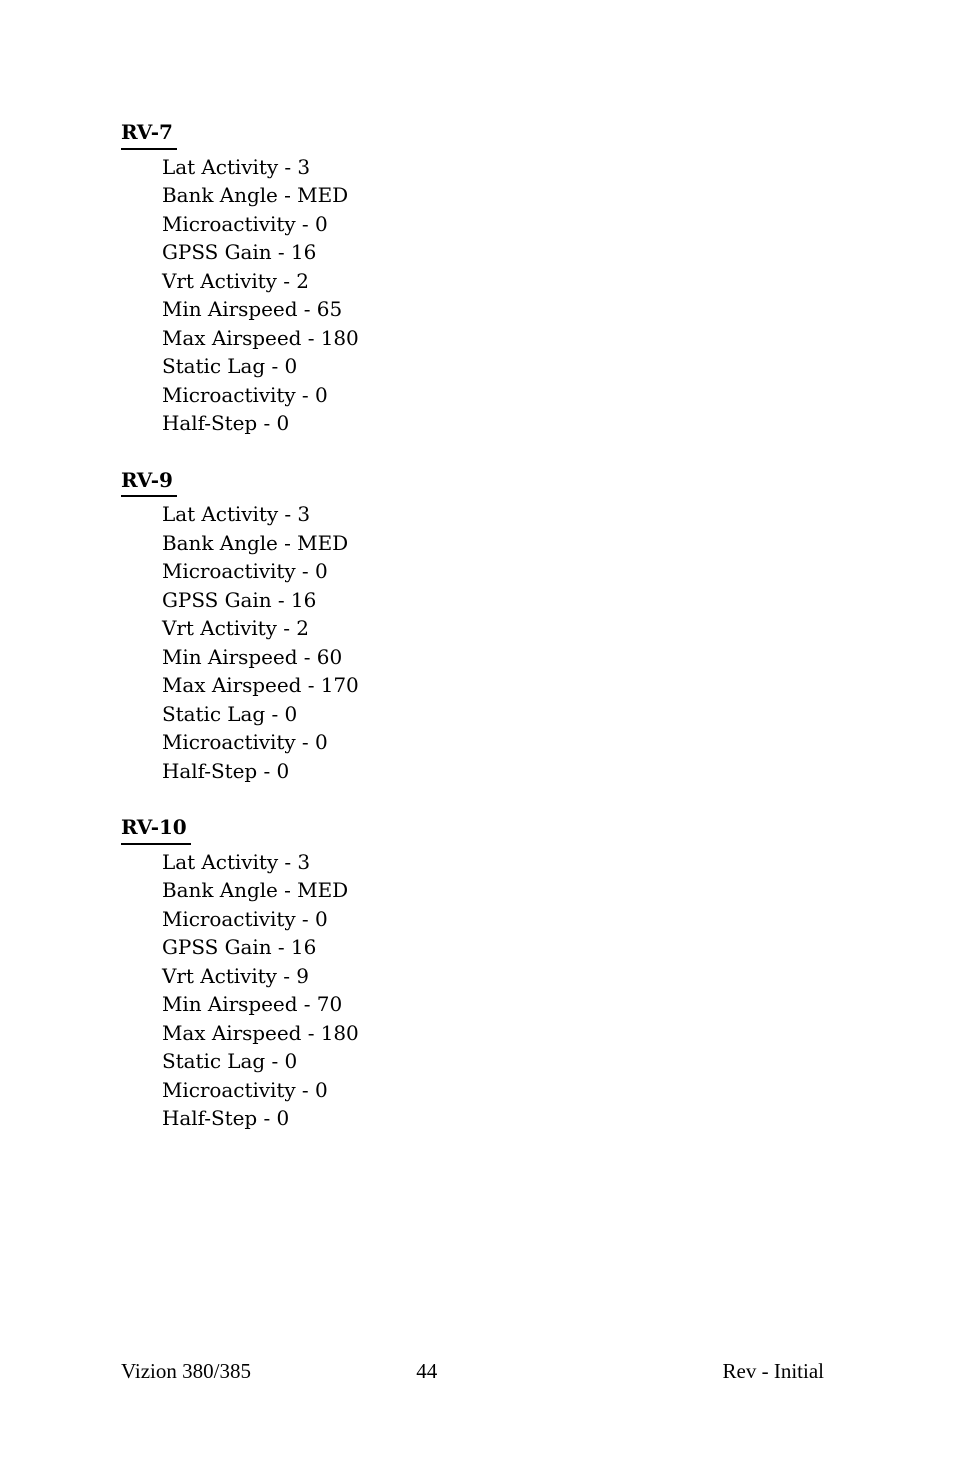 This screenshot has width=954, height=1475. Describe the element at coordinates (252, 309) in the screenshot. I see `list-item: Min Airspeed - 65` at that location.